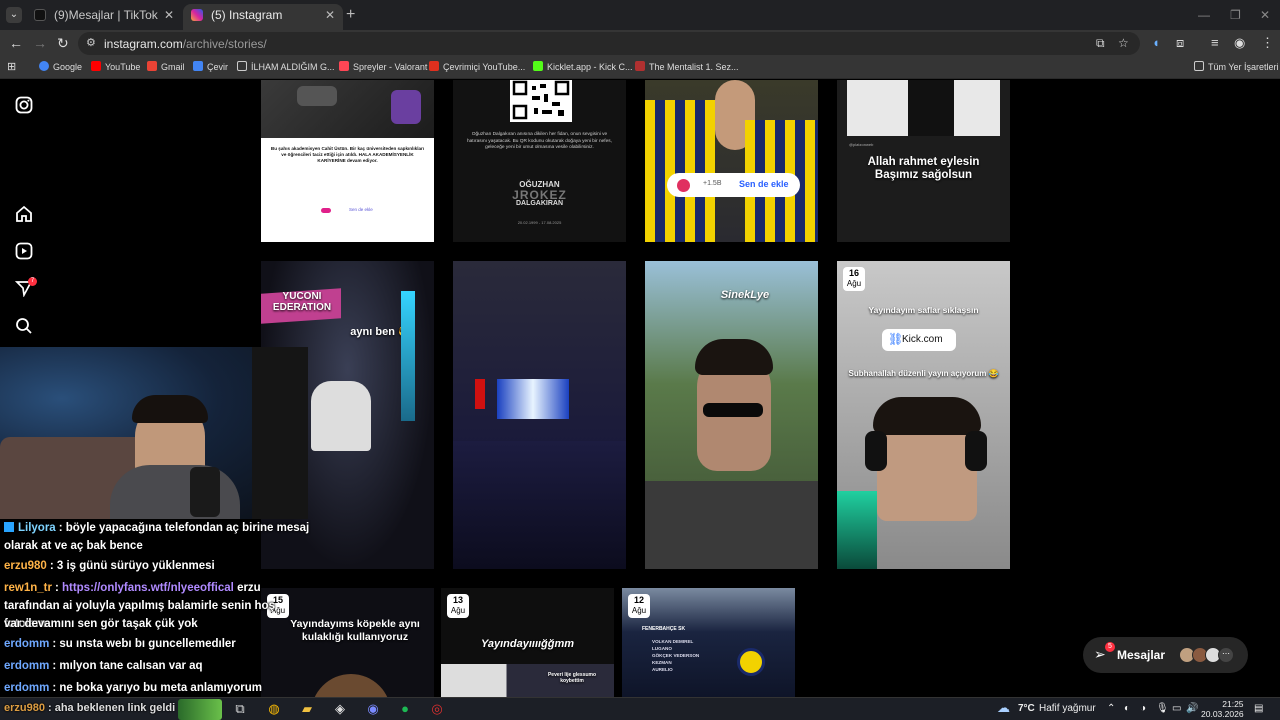 The width and height of the screenshot is (1280, 720). Describe the element at coordinates (1180, 43) in the screenshot. I see `extensions-puzzle-icon: ⧈` at that location.